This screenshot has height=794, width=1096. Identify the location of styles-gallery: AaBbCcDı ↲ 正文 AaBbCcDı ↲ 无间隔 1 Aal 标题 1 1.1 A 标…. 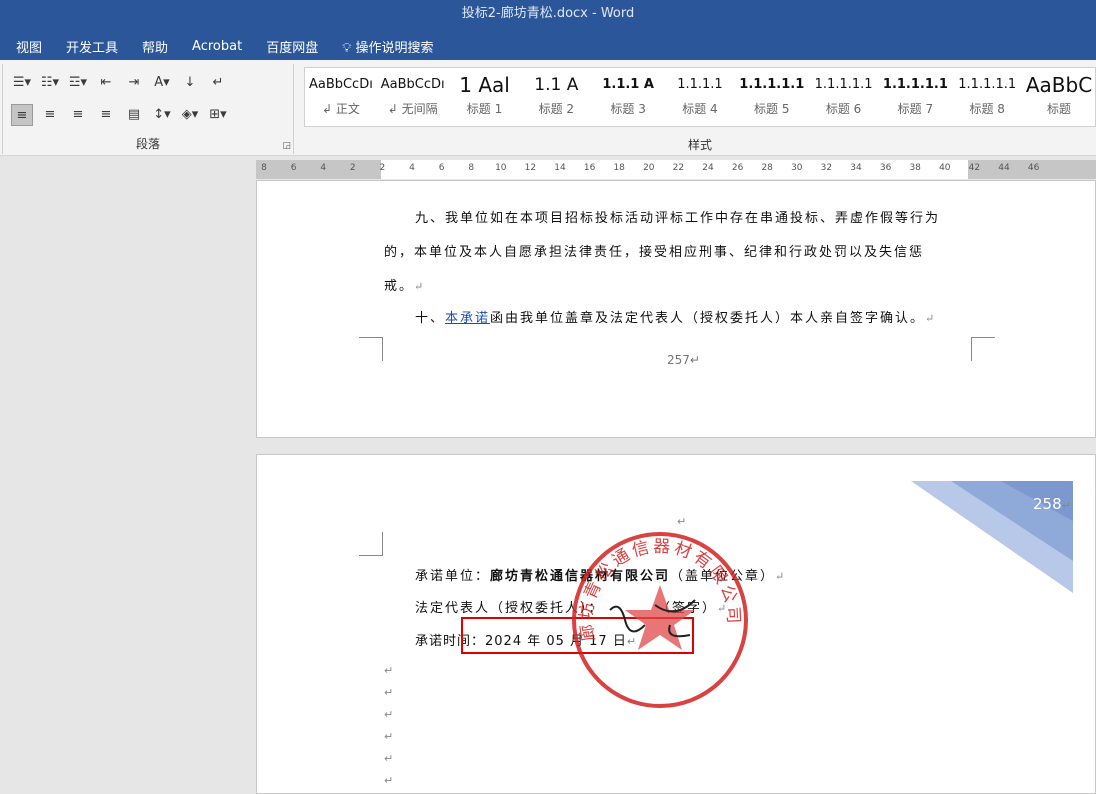
(700, 97).